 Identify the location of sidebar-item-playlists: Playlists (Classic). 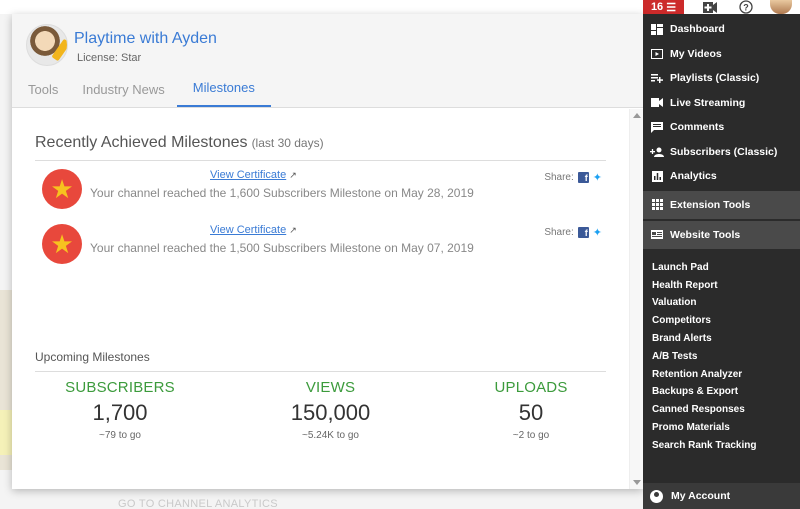
(721, 78).